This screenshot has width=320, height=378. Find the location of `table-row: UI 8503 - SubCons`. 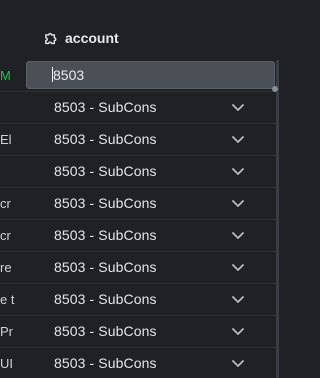

table-row: UI 8503 - SubCons is located at coordinates (139, 363).